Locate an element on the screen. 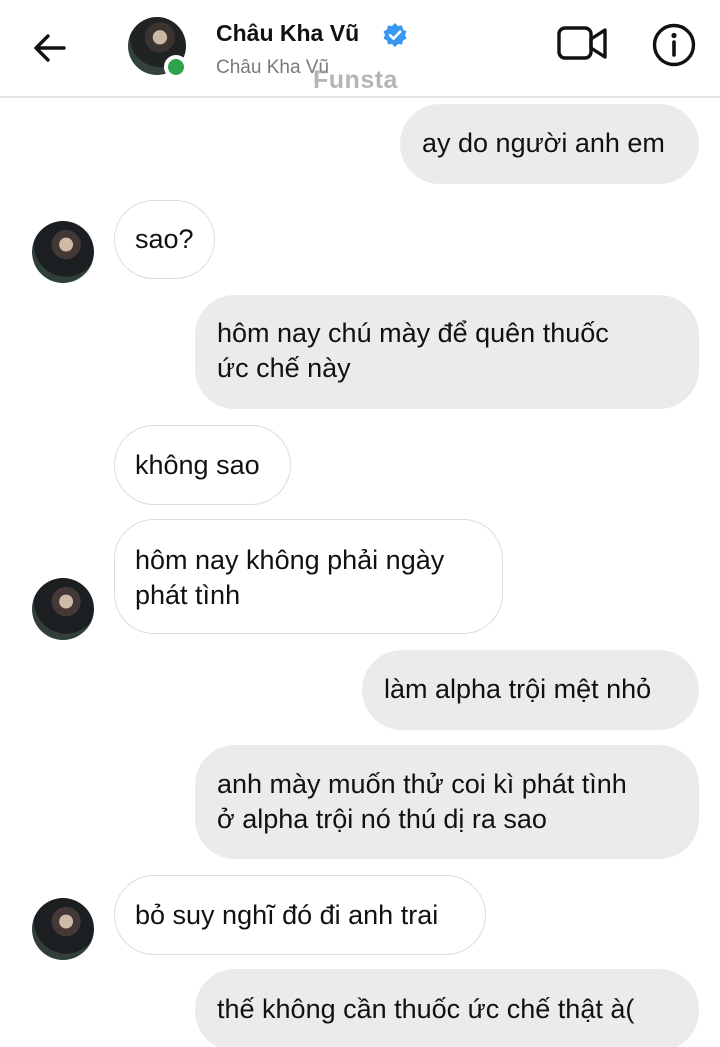 The width and height of the screenshot is (720, 1047). message-text: sao? is located at coordinates (164, 239).